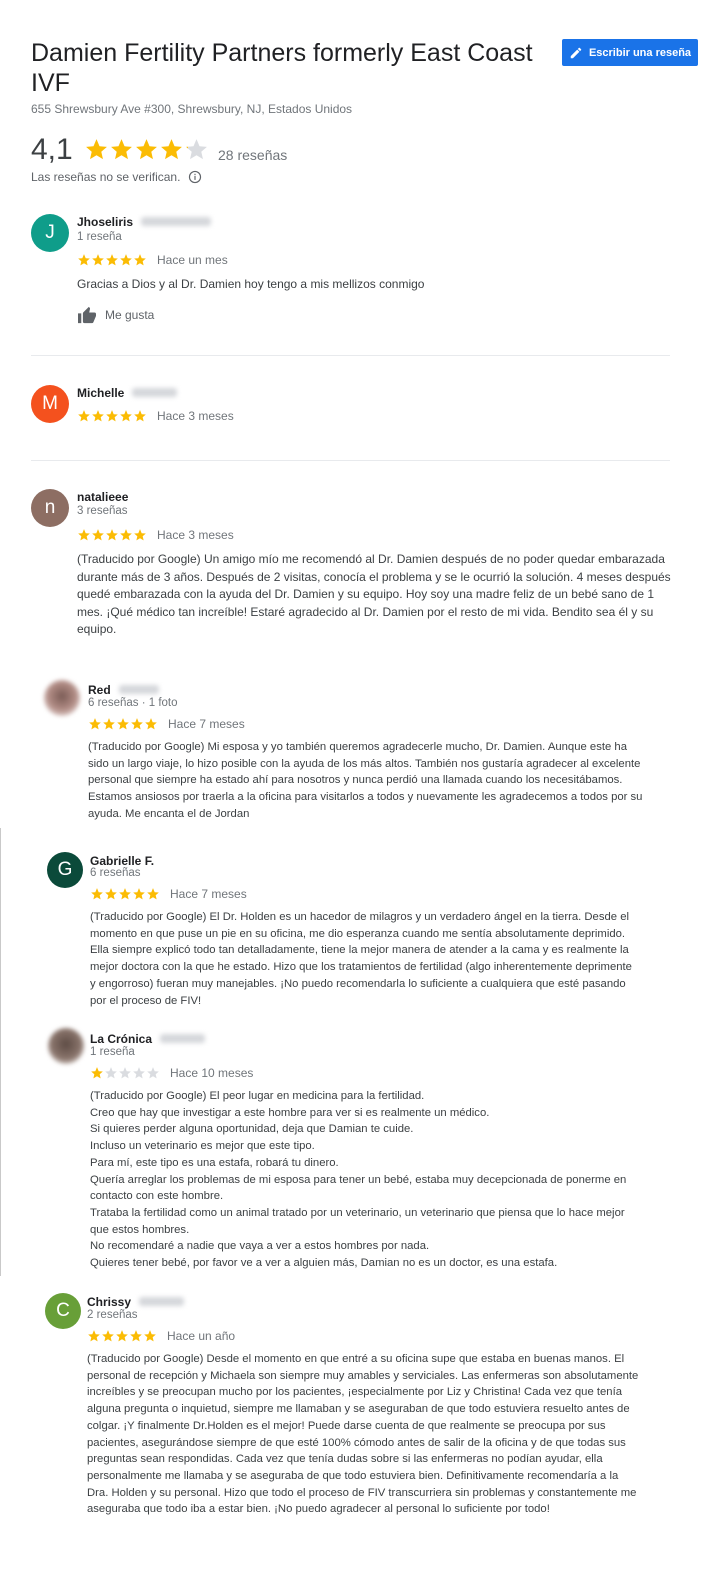  Describe the element at coordinates (50, 404) in the screenshot. I see `avatar: M` at that location.